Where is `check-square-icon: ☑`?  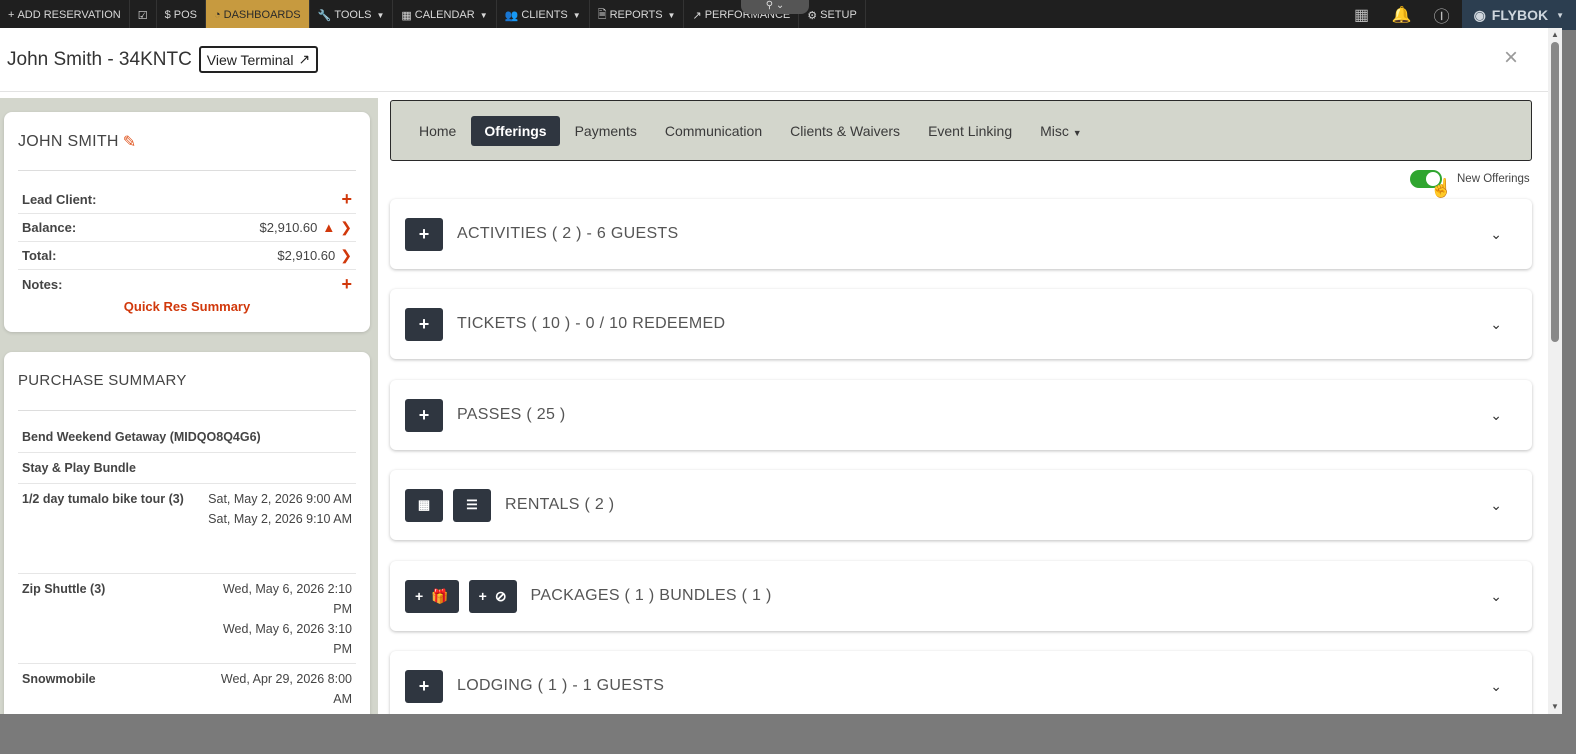
check-square-icon: ☑ is located at coordinates (142, 15).